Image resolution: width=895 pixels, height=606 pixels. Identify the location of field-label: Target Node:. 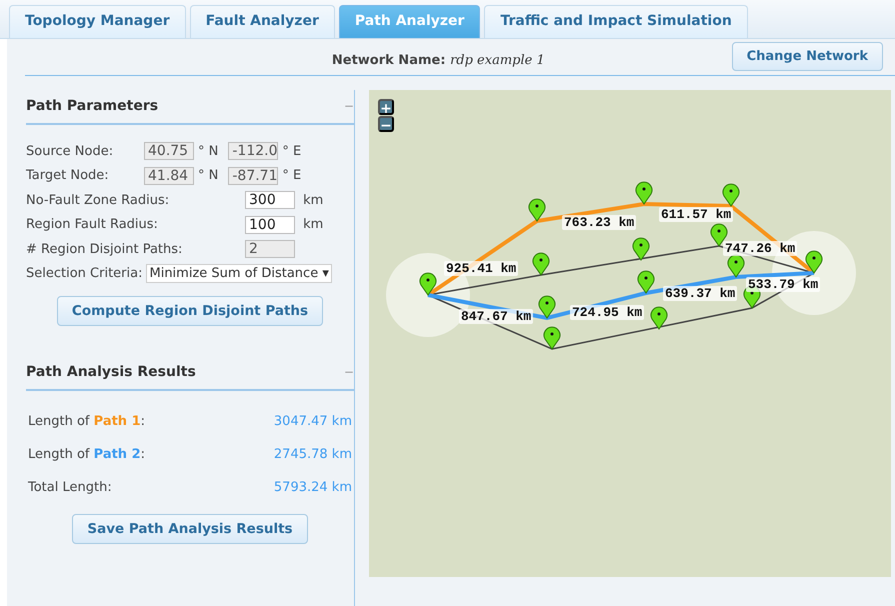
(68, 176).